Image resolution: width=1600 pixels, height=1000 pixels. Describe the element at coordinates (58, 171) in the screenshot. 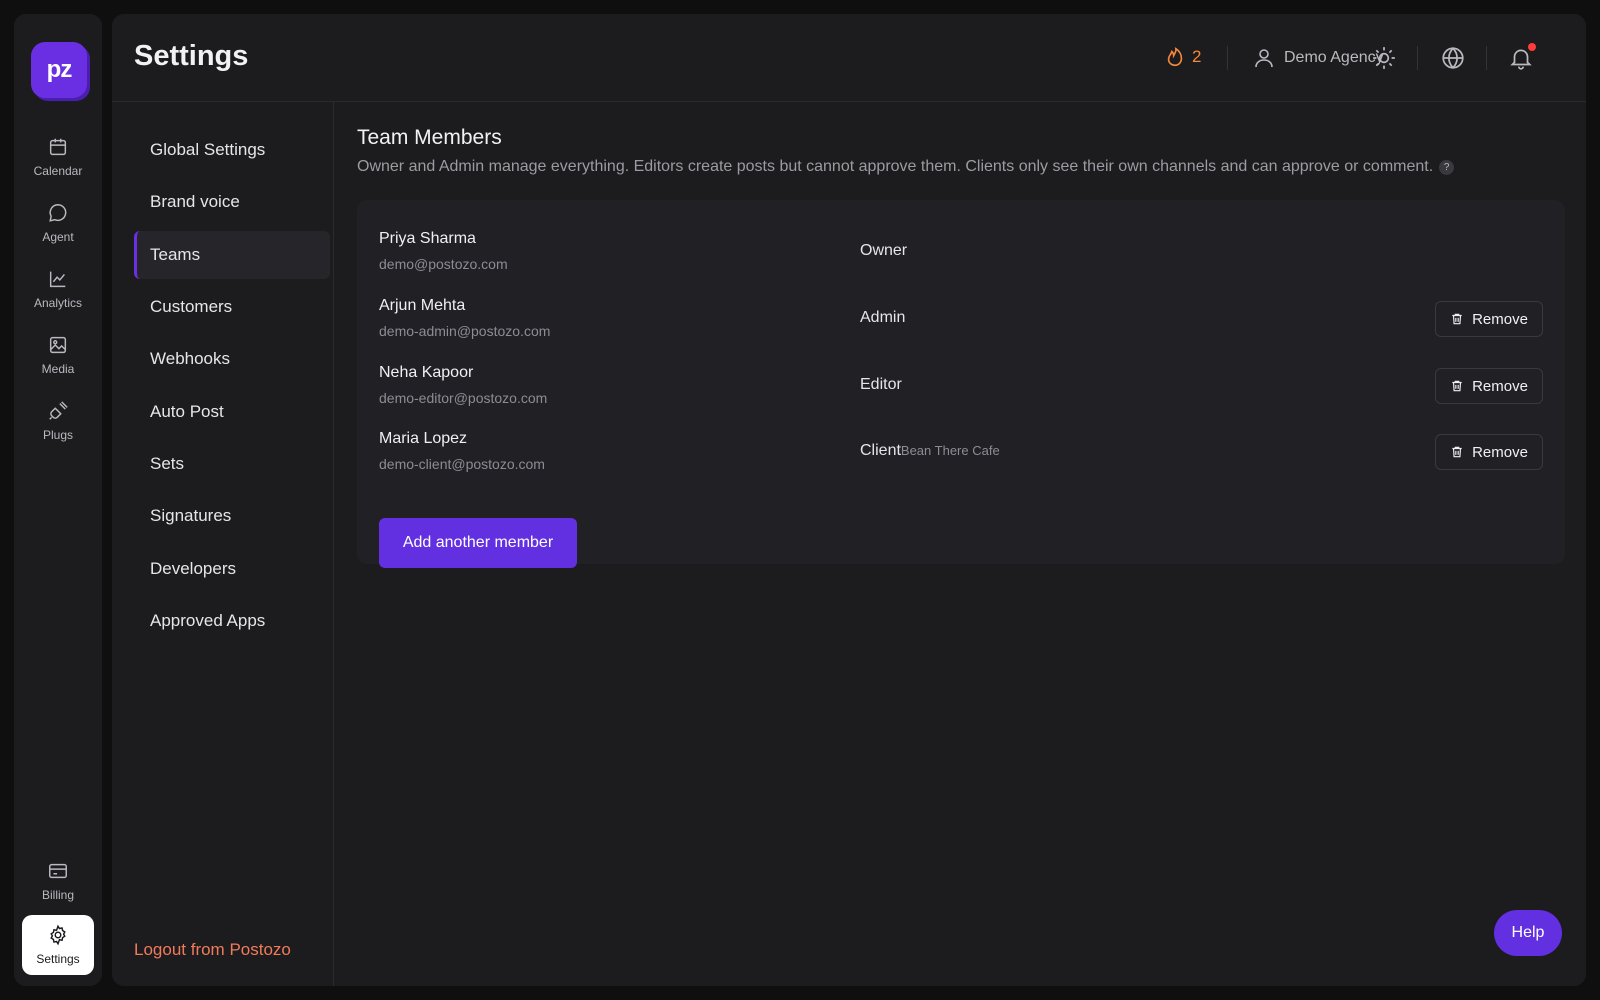

I see `rail-label: Calendar` at that location.